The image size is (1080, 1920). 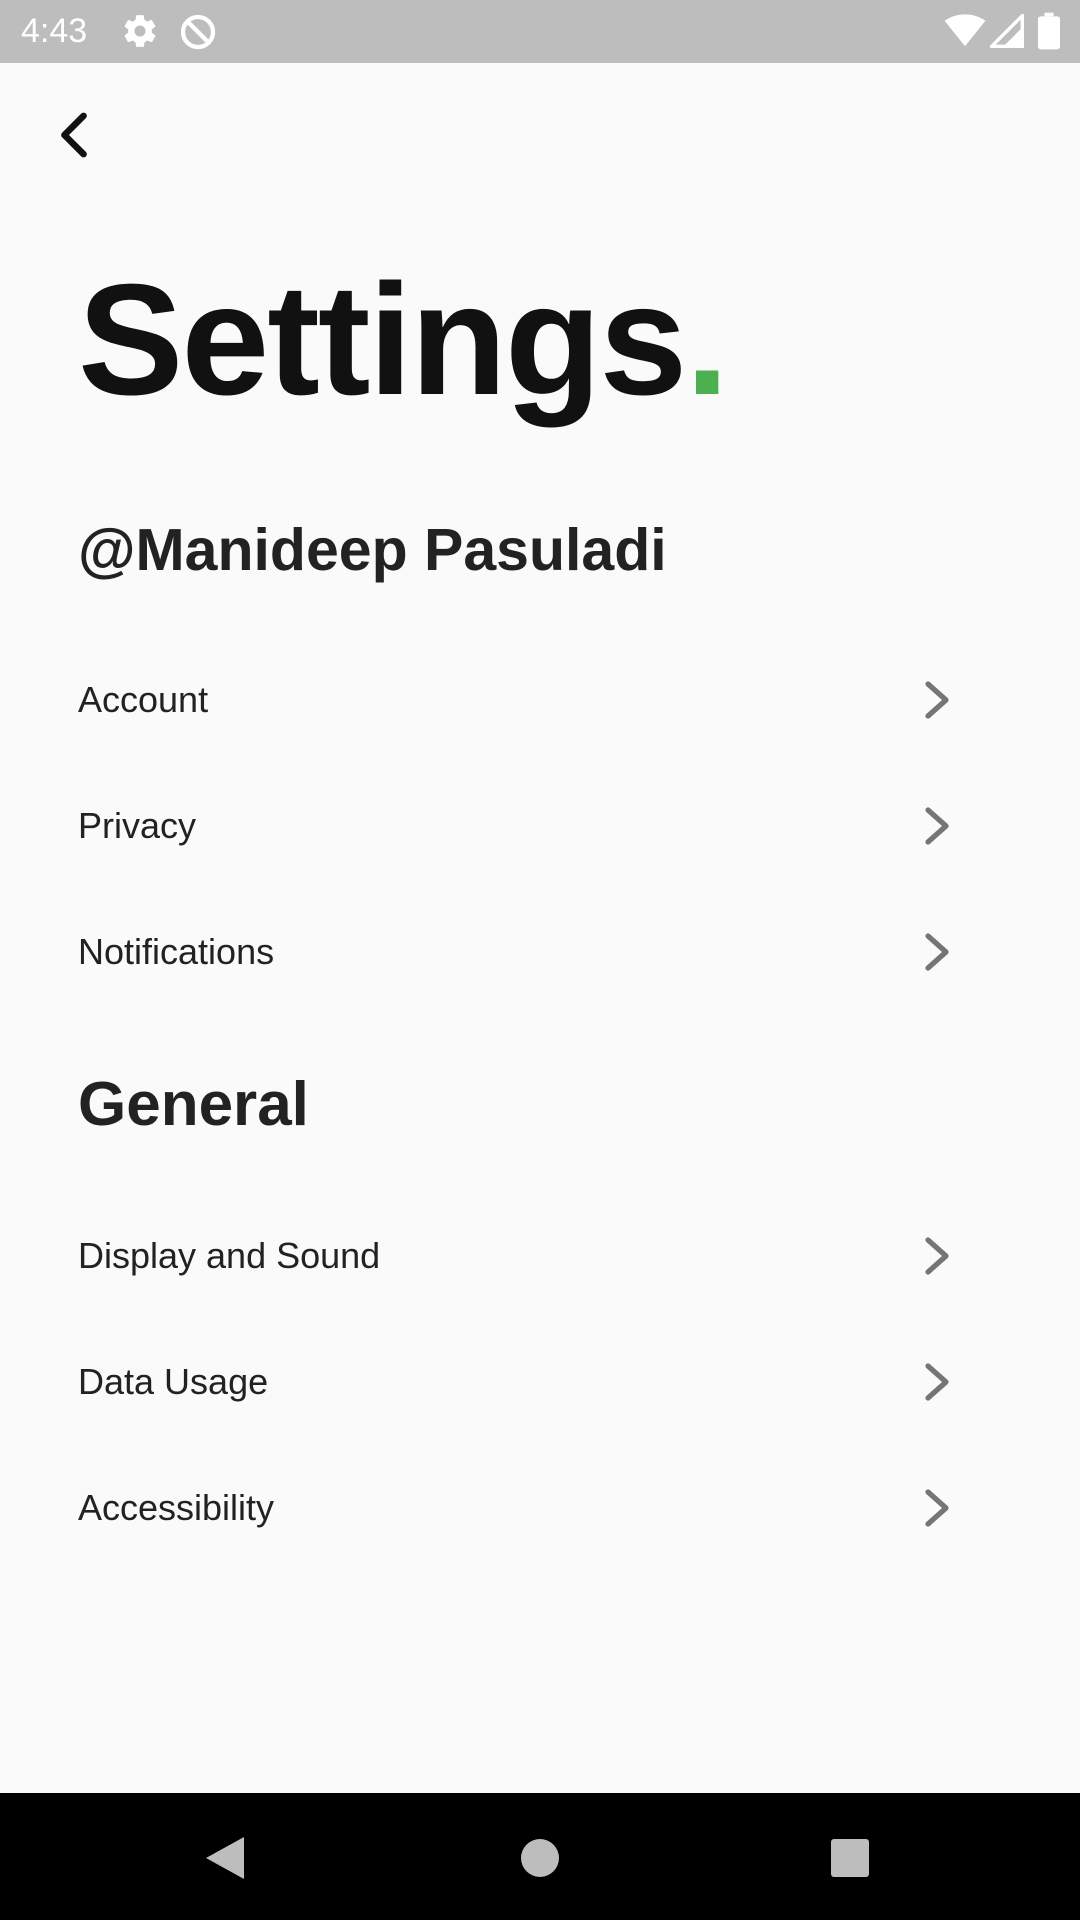 I want to click on settings-item-data-usage: Data Usage, so click(x=540, y=1382).